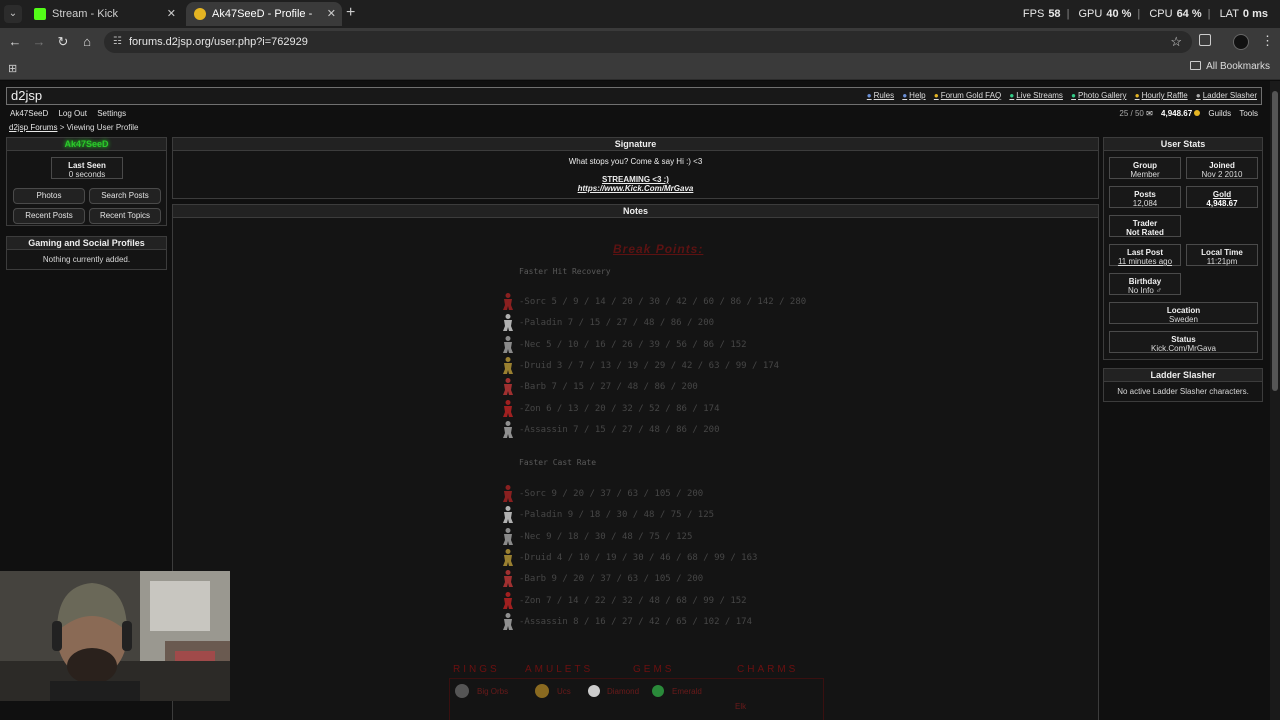 The height and width of the screenshot is (720, 1280). What do you see at coordinates (1137, 95) in the screenshot?
I see `raffle-icon: ●` at bounding box center [1137, 95].